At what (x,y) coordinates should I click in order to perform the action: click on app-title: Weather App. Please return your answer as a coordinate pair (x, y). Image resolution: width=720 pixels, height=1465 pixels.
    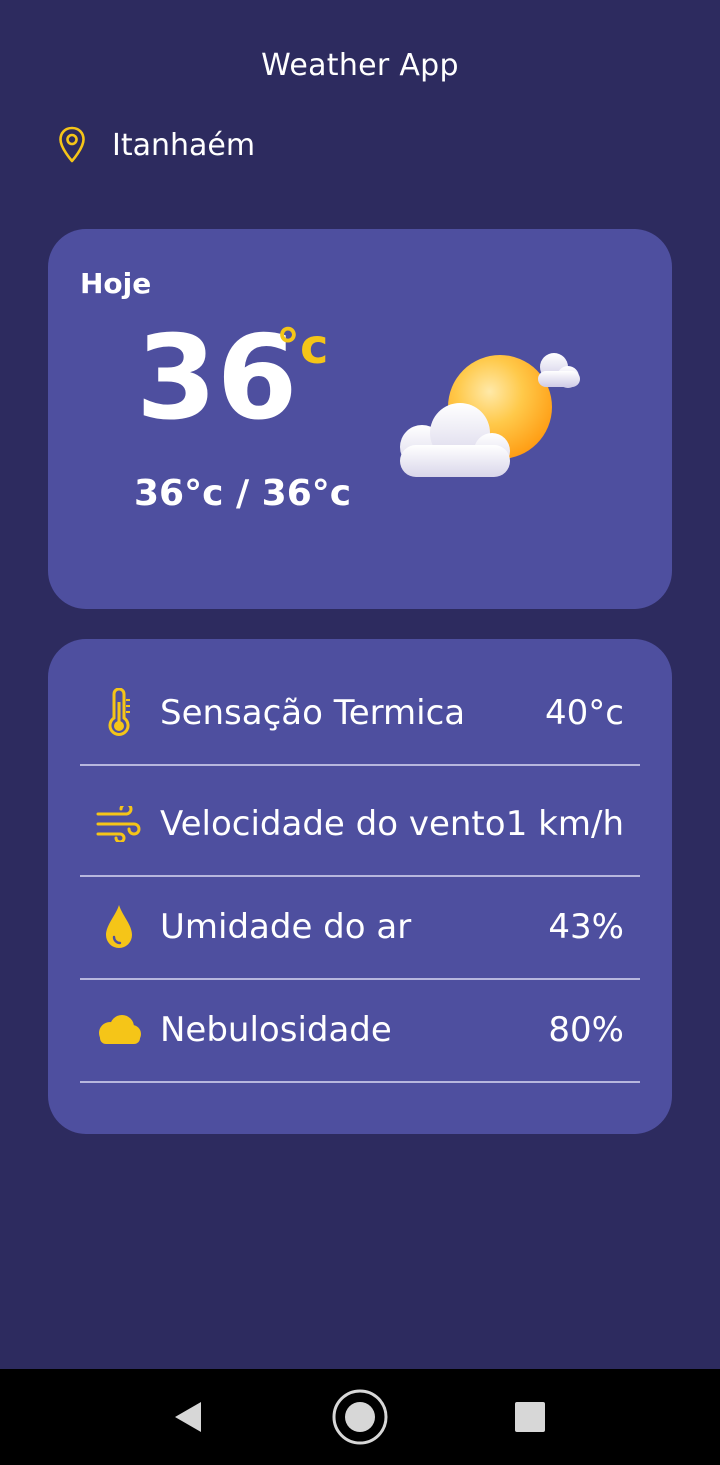
    Looking at the image, I should click on (360, 65).